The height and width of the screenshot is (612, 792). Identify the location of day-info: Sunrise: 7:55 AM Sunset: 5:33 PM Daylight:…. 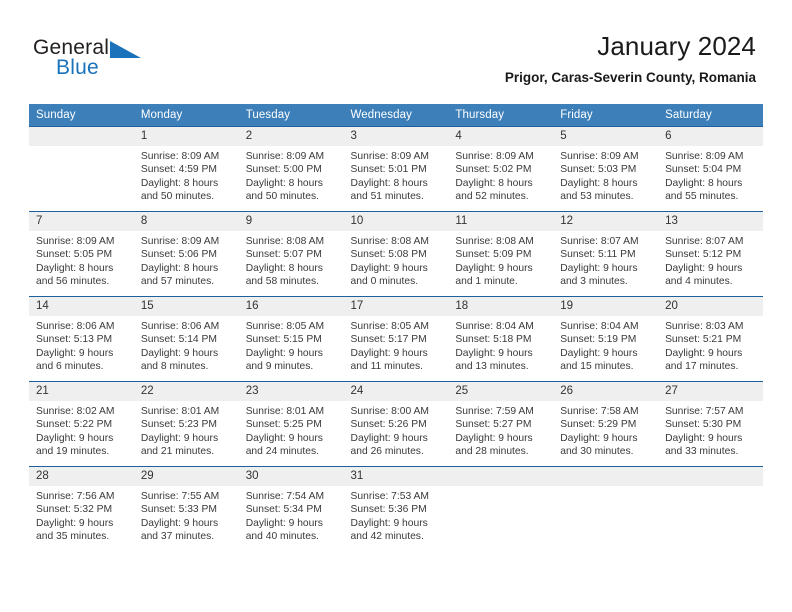
(186, 514).